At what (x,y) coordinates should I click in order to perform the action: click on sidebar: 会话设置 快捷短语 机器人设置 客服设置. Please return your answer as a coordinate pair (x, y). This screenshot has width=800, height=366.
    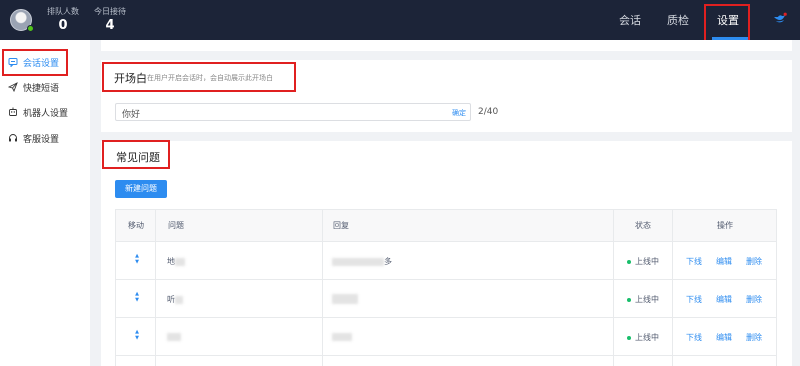
    Looking at the image, I should click on (45, 203).